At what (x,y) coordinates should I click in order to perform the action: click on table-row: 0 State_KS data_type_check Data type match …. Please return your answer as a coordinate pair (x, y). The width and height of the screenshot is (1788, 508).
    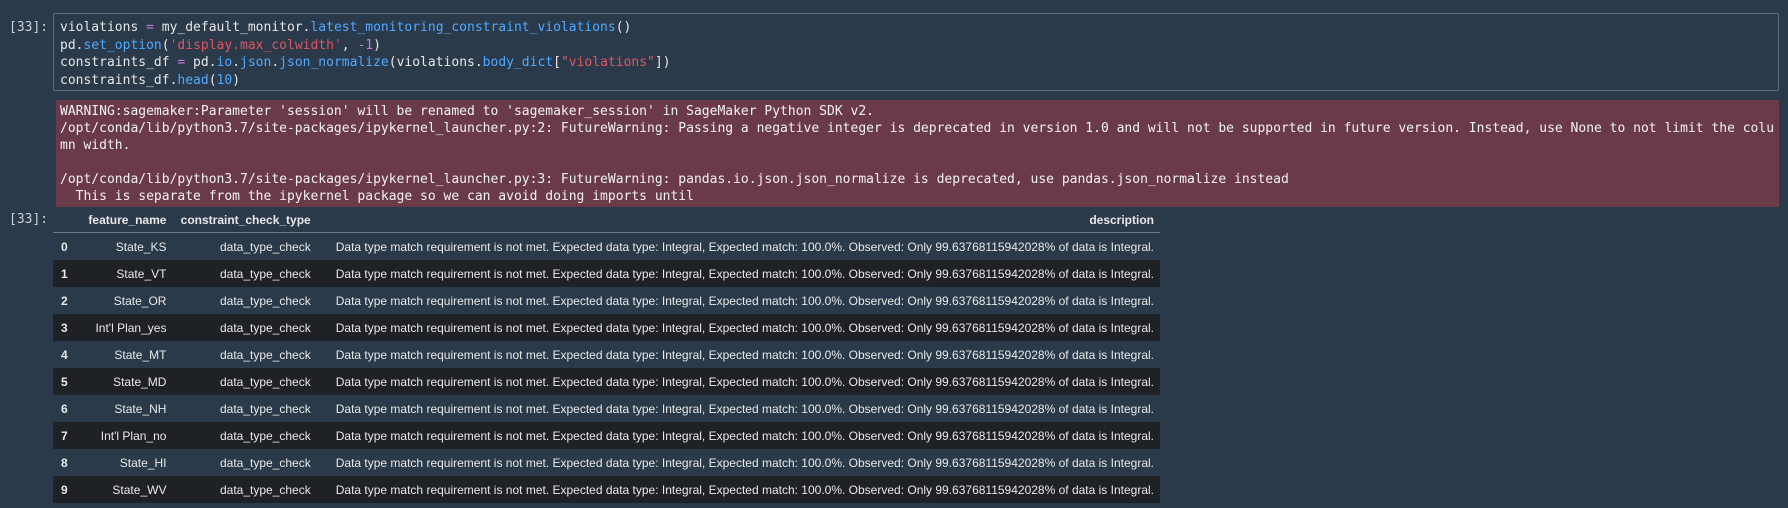
    Looking at the image, I should click on (606, 246).